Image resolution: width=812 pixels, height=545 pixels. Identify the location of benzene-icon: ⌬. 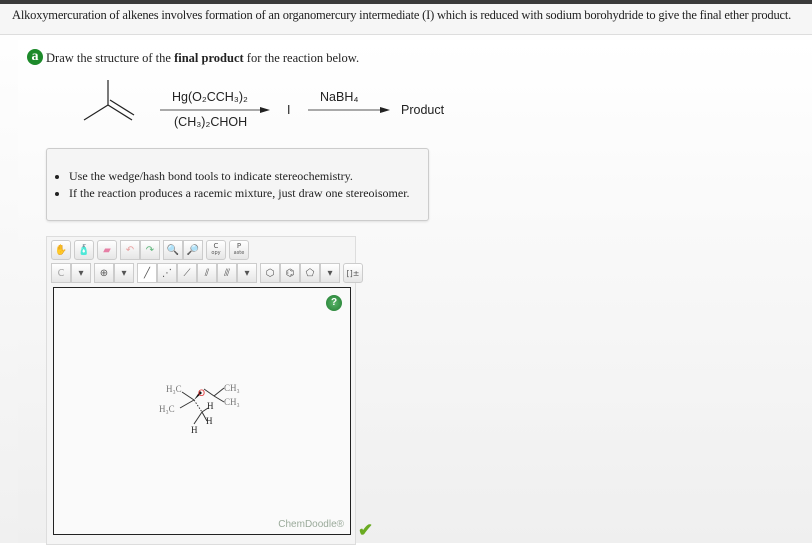
(290, 273).